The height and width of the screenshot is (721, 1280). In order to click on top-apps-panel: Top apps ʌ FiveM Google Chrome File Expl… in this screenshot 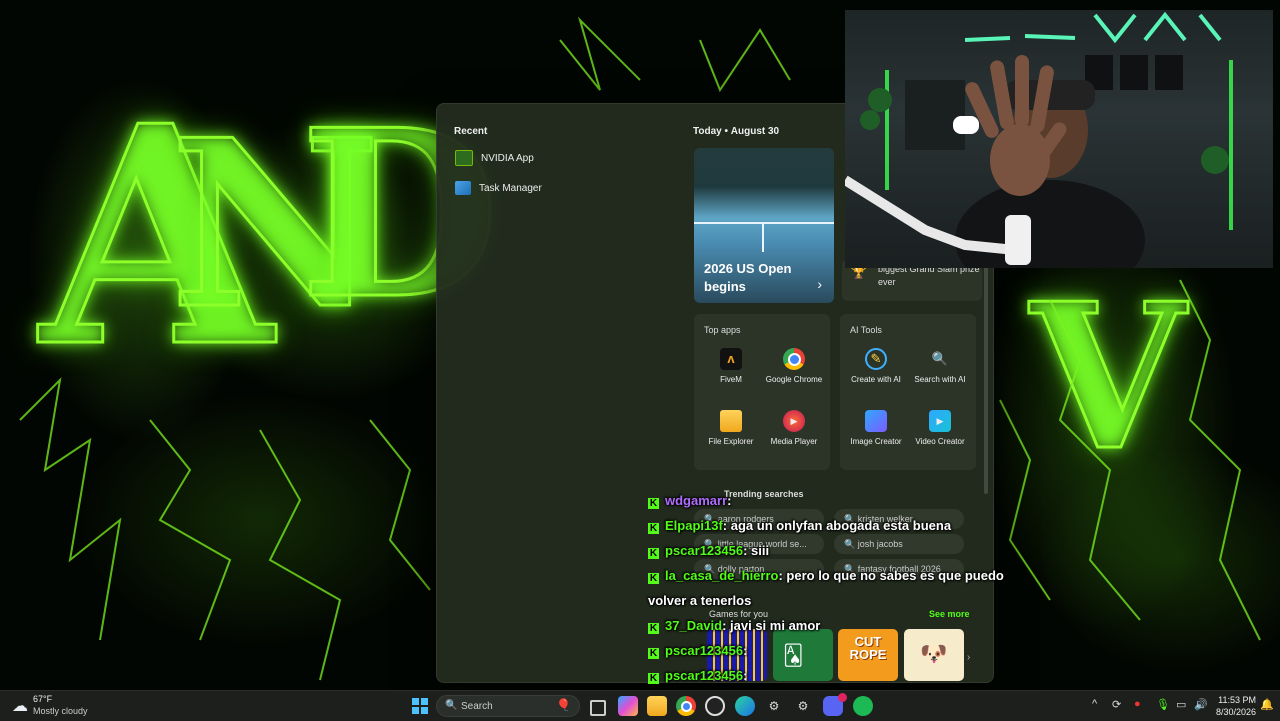, I will do `click(762, 392)`.